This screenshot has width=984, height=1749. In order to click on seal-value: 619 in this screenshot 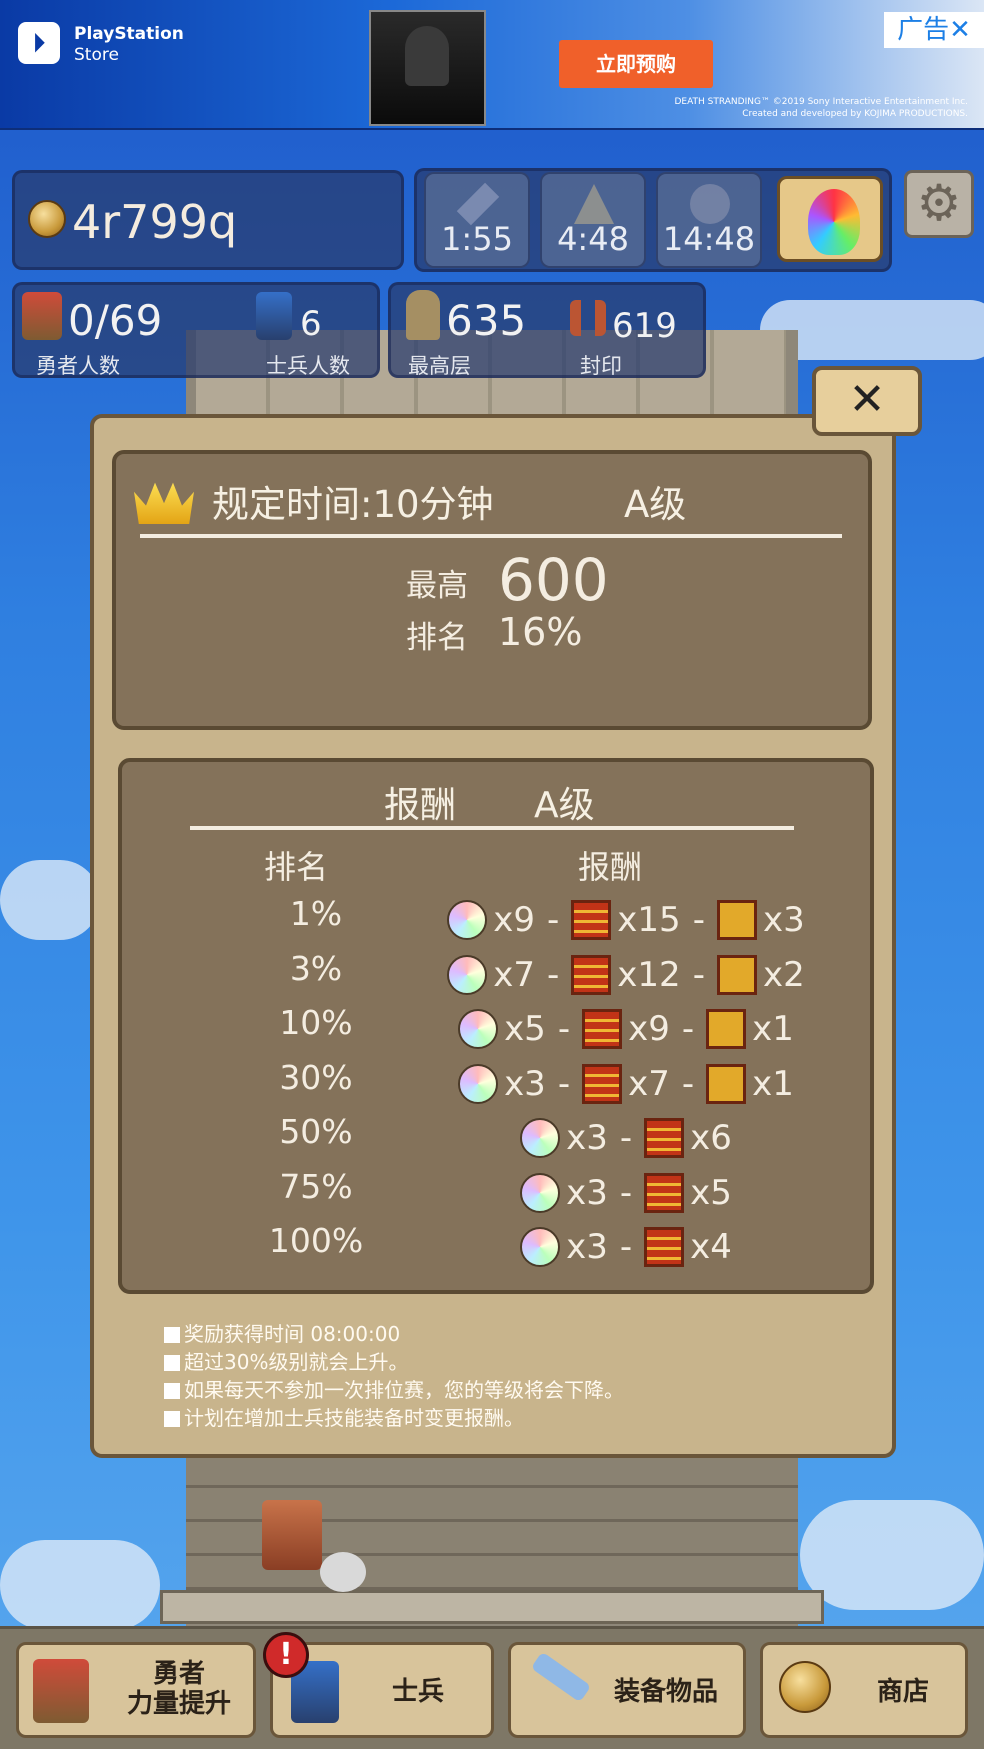, I will do `click(644, 326)`.